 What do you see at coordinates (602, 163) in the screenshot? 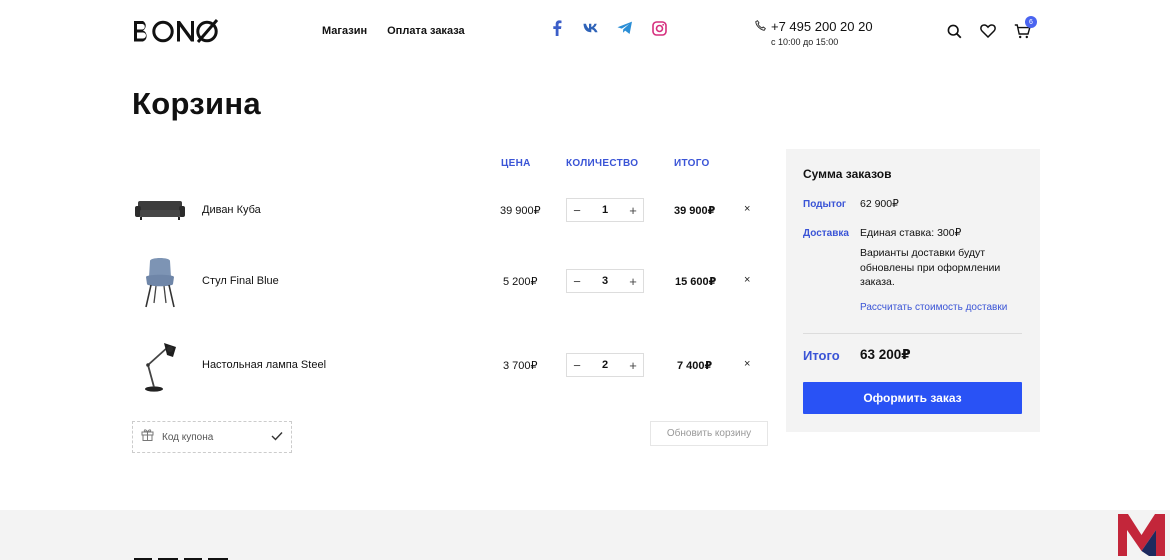
I see `col-quantity-header: КОЛИЧЕСТВО` at bounding box center [602, 163].